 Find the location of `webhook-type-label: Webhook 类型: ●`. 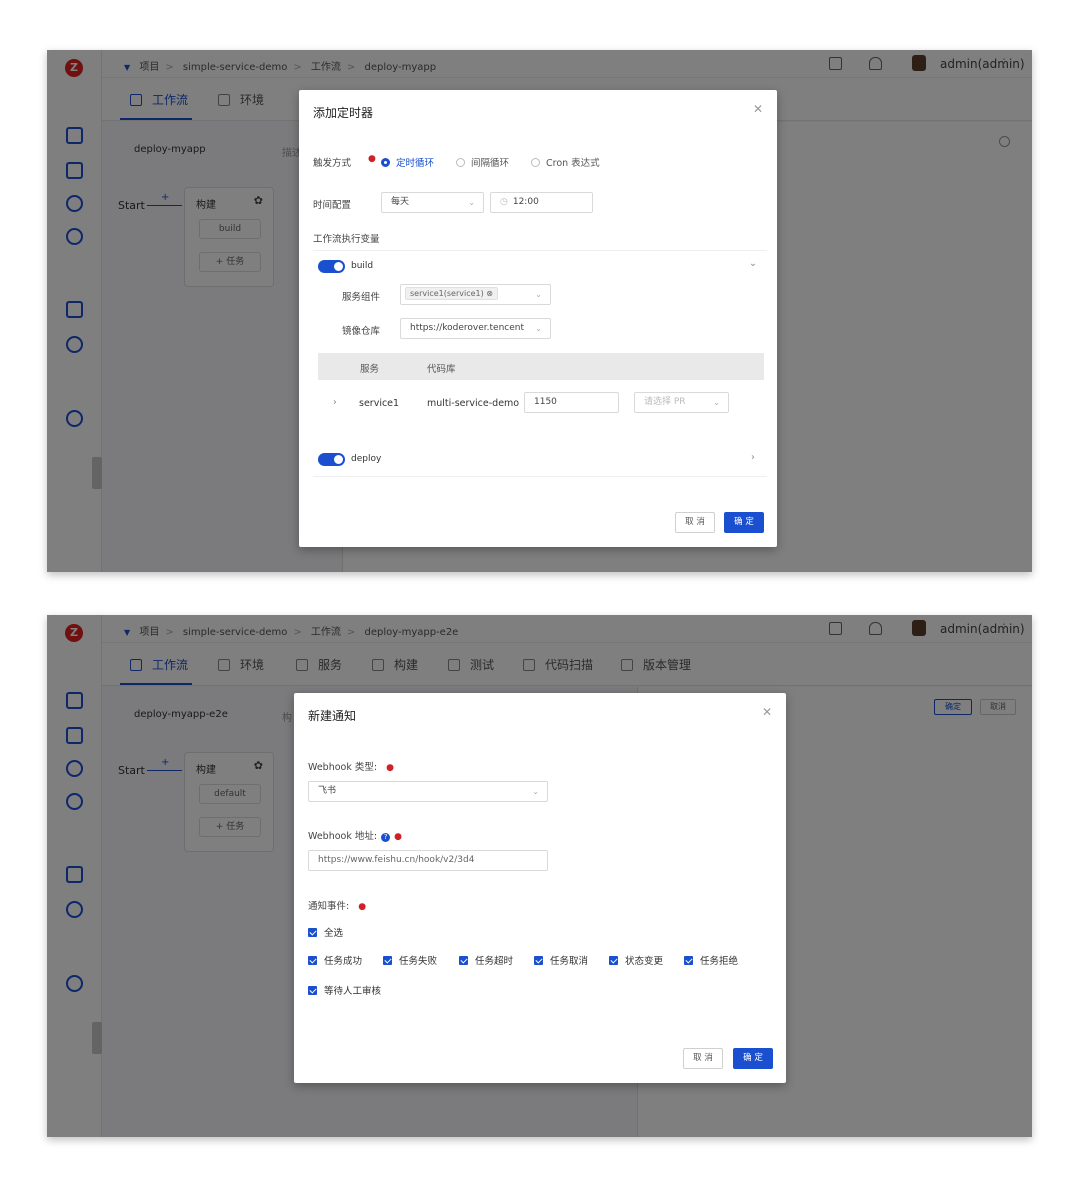

webhook-type-label: Webhook 类型: ● is located at coordinates (351, 766).